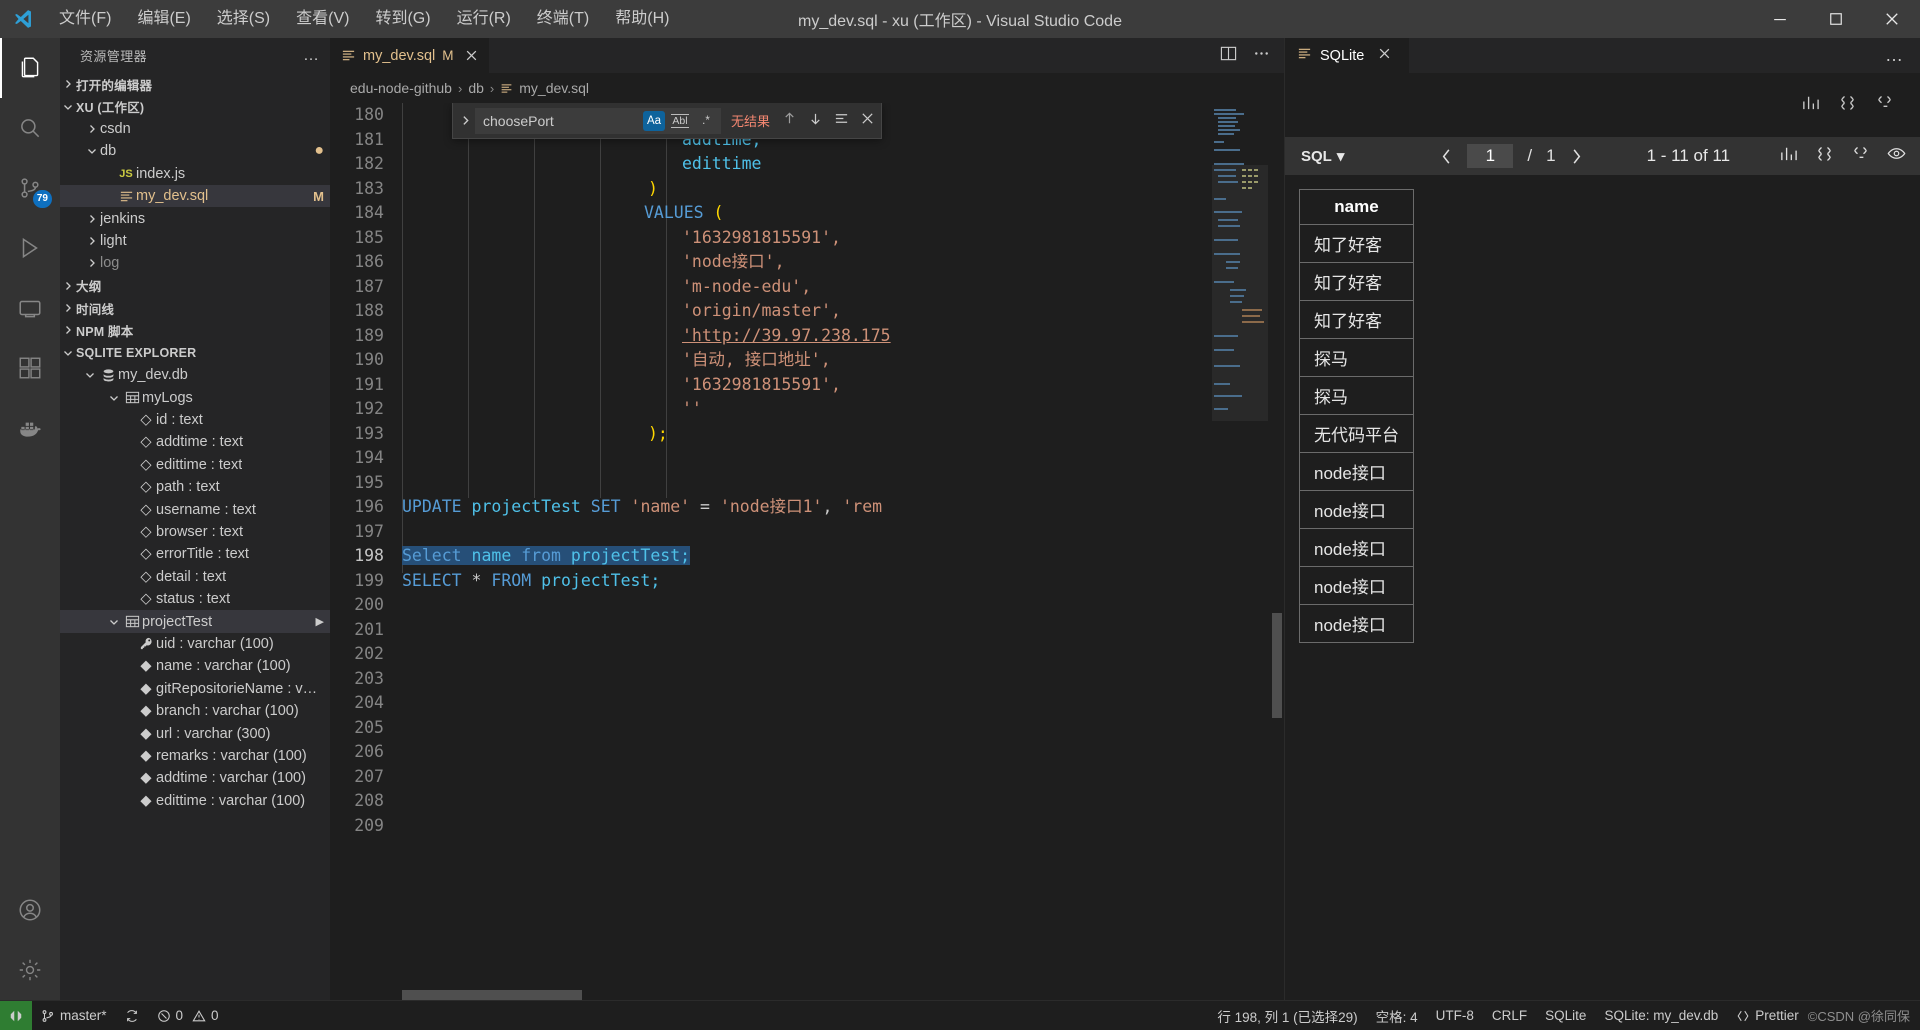 This screenshot has width=1920, height=1030. I want to click on folder-jenkins: jenkins, so click(195, 218).